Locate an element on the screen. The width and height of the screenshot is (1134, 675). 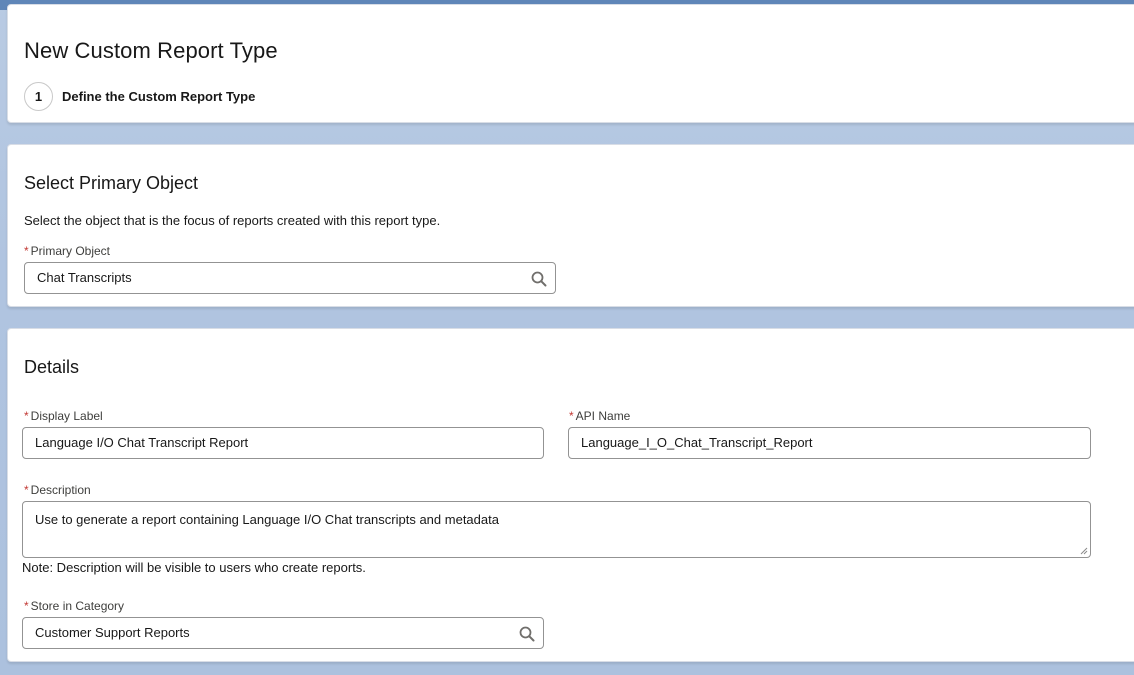
category-label: * Store in Category is located at coordinates (74, 606).